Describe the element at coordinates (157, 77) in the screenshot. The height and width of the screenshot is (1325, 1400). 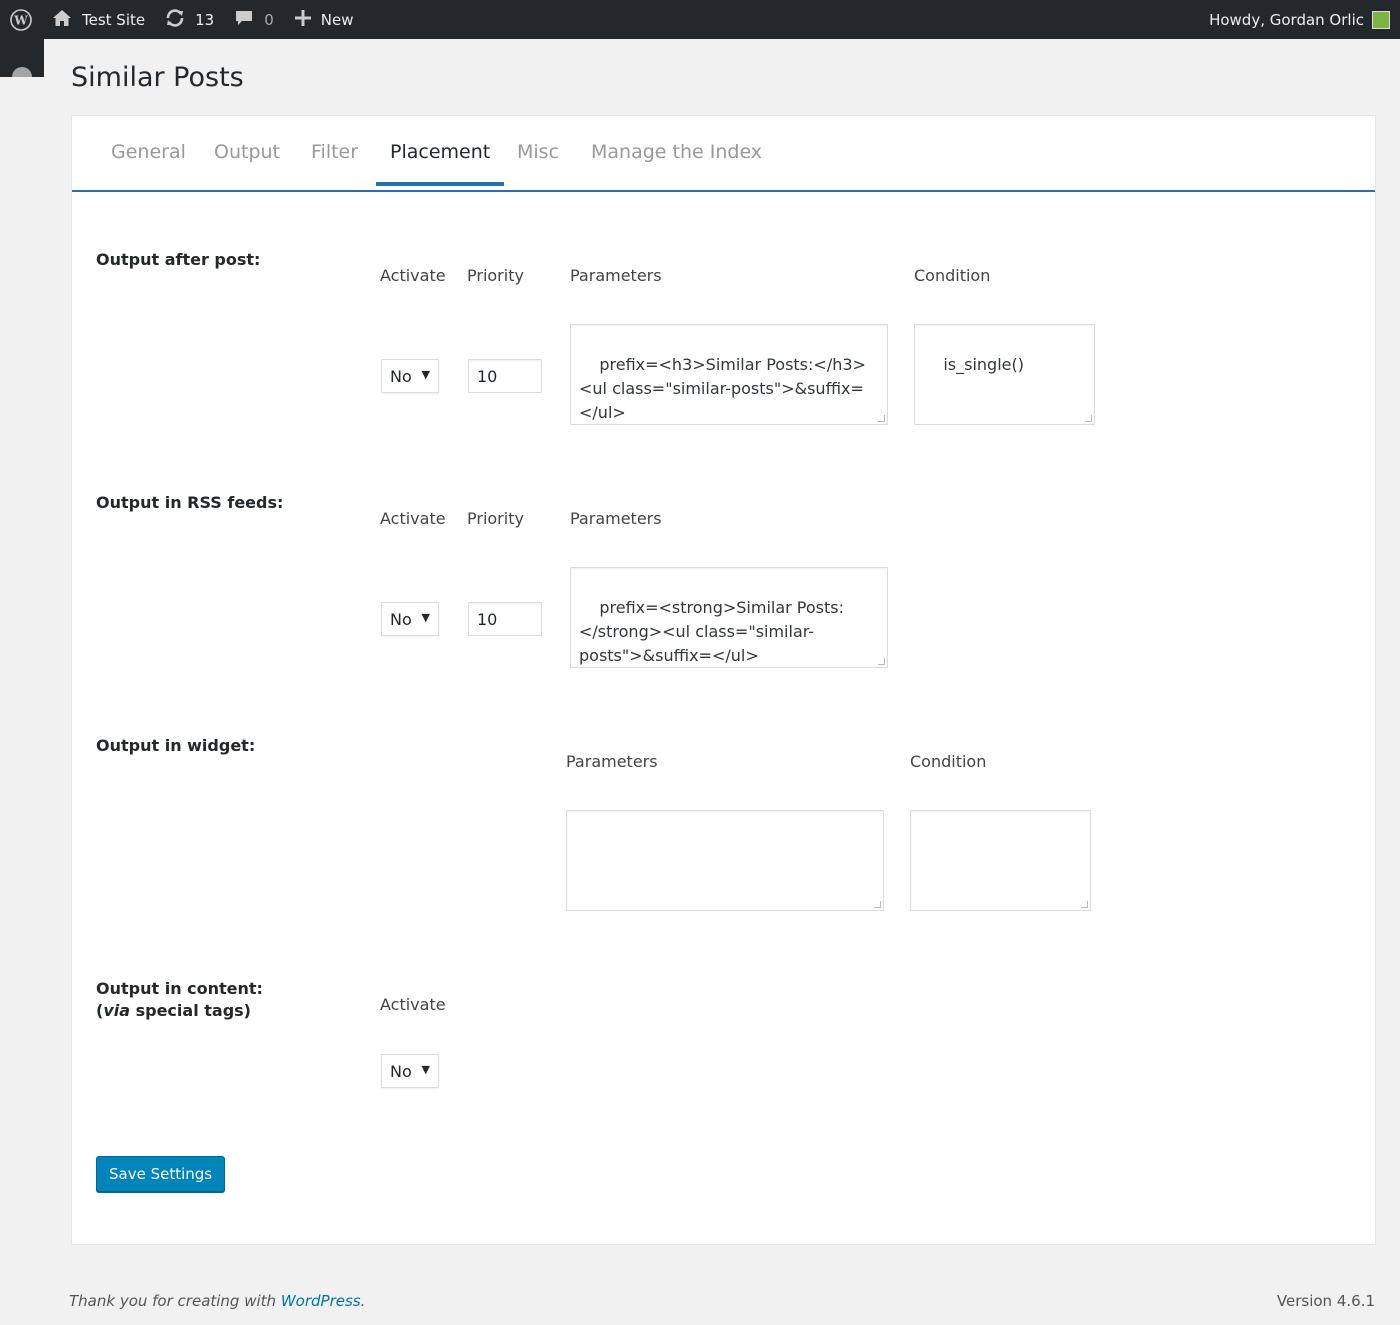
I see `page-title: Similar Posts` at that location.